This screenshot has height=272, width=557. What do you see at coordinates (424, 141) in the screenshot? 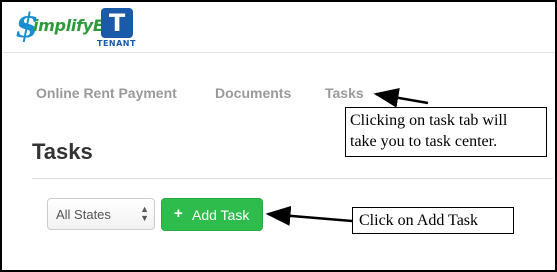
I see `tasks-callout-line-2: take you to task center.` at bounding box center [424, 141].